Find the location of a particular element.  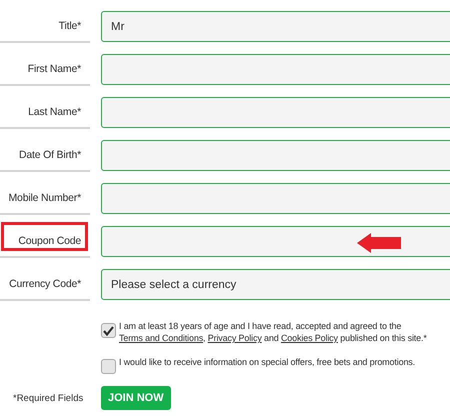

input-field: Mr is located at coordinates (275, 26).